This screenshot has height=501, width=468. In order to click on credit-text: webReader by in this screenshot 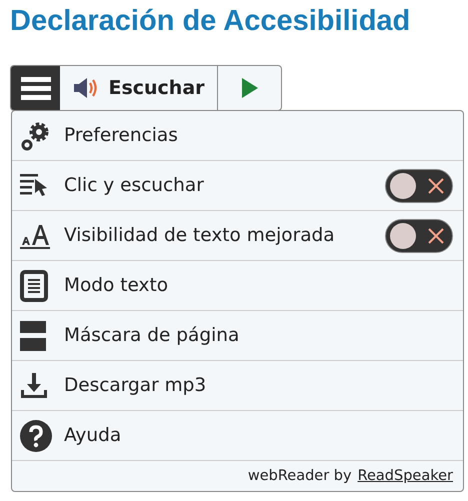, I will do `click(300, 476)`.